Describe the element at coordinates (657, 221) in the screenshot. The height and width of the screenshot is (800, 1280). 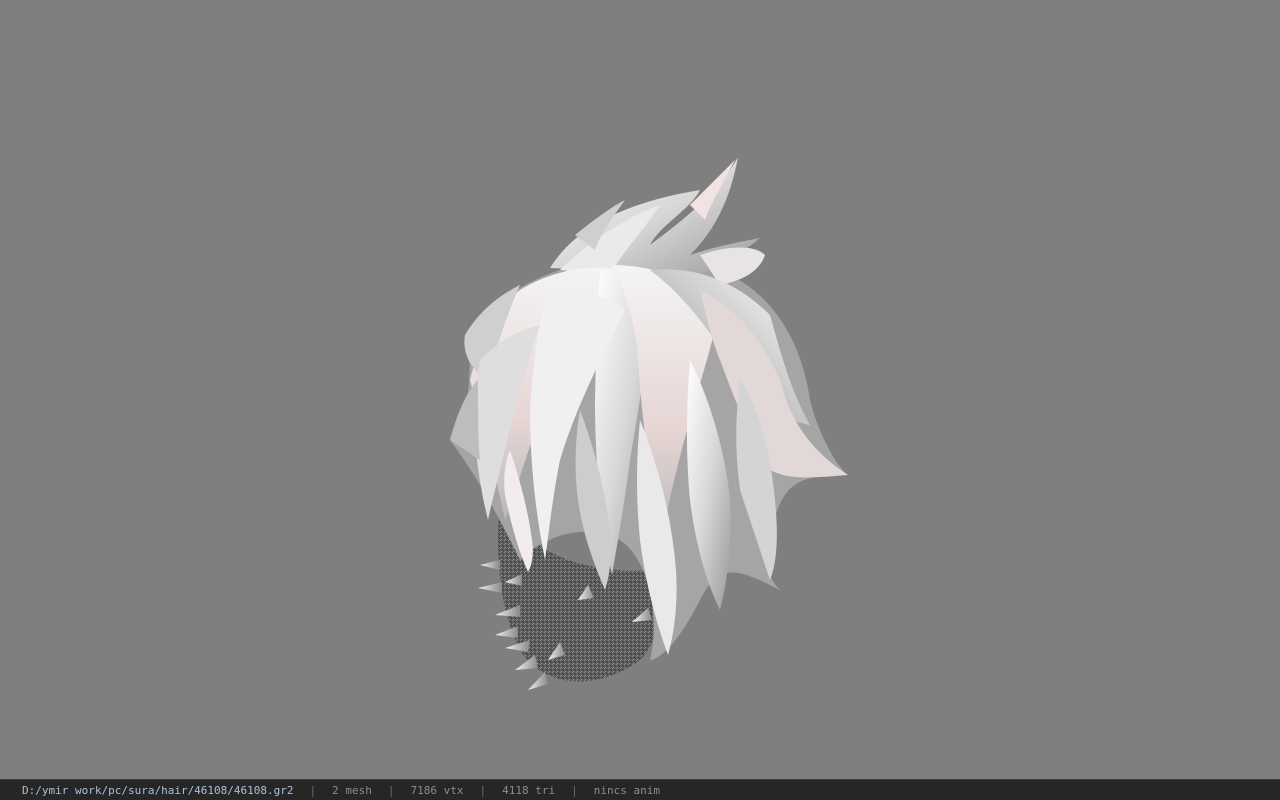
I see `hair-top` at that location.